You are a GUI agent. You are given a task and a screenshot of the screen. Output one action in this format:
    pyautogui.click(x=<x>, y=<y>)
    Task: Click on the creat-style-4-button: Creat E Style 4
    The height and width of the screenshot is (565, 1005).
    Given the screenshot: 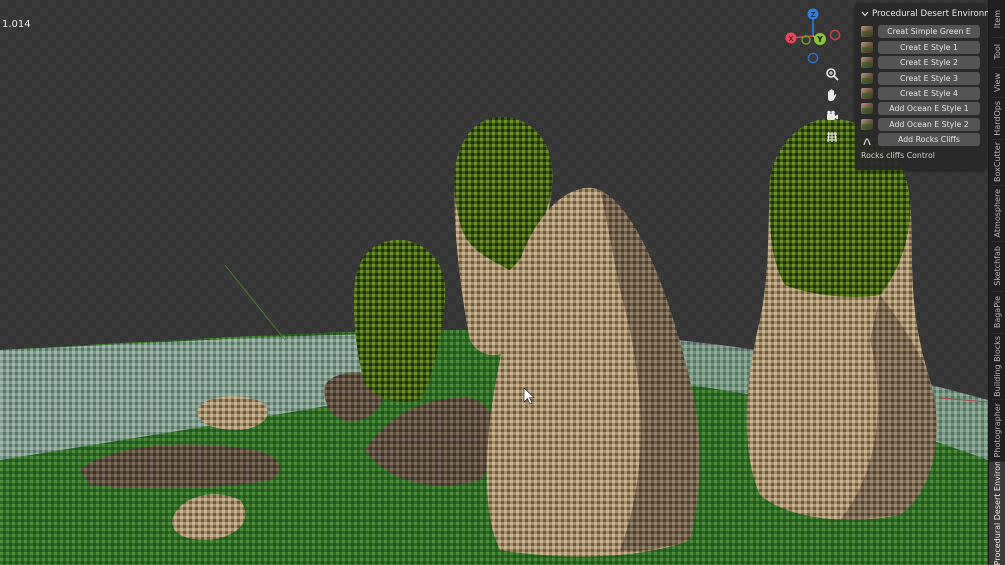 What is the action you would take?
    pyautogui.click(x=929, y=93)
    